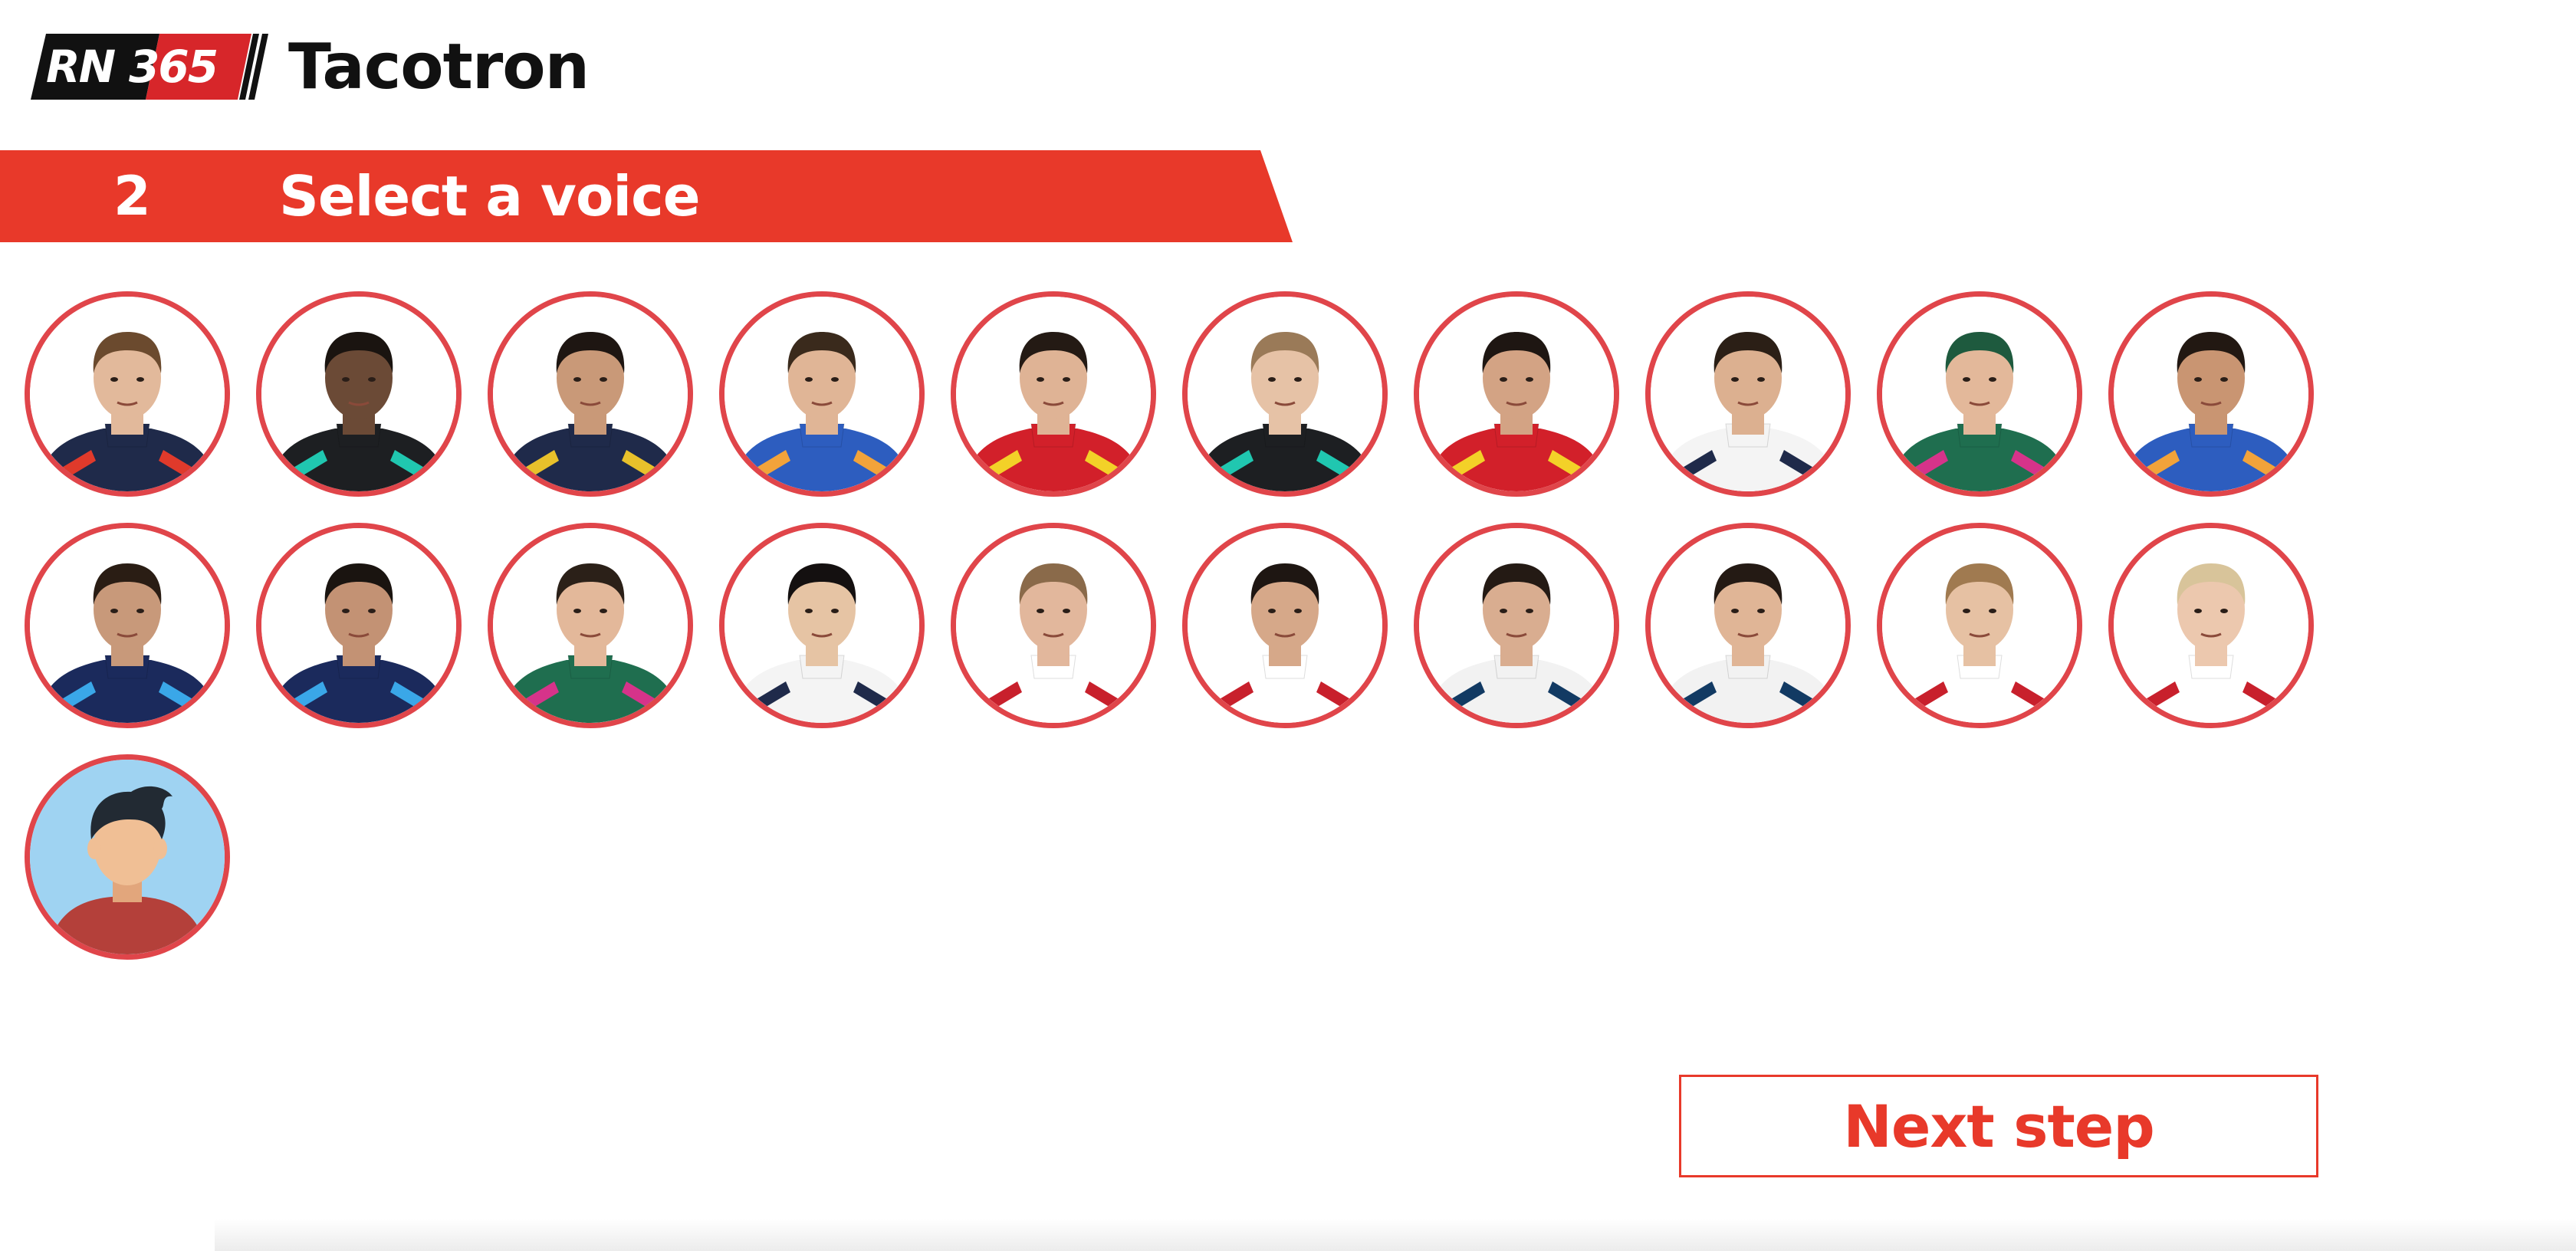 The width and height of the screenshot is (2576, 1251). I want to click on logo-365-text: 365, so click(174, 67).